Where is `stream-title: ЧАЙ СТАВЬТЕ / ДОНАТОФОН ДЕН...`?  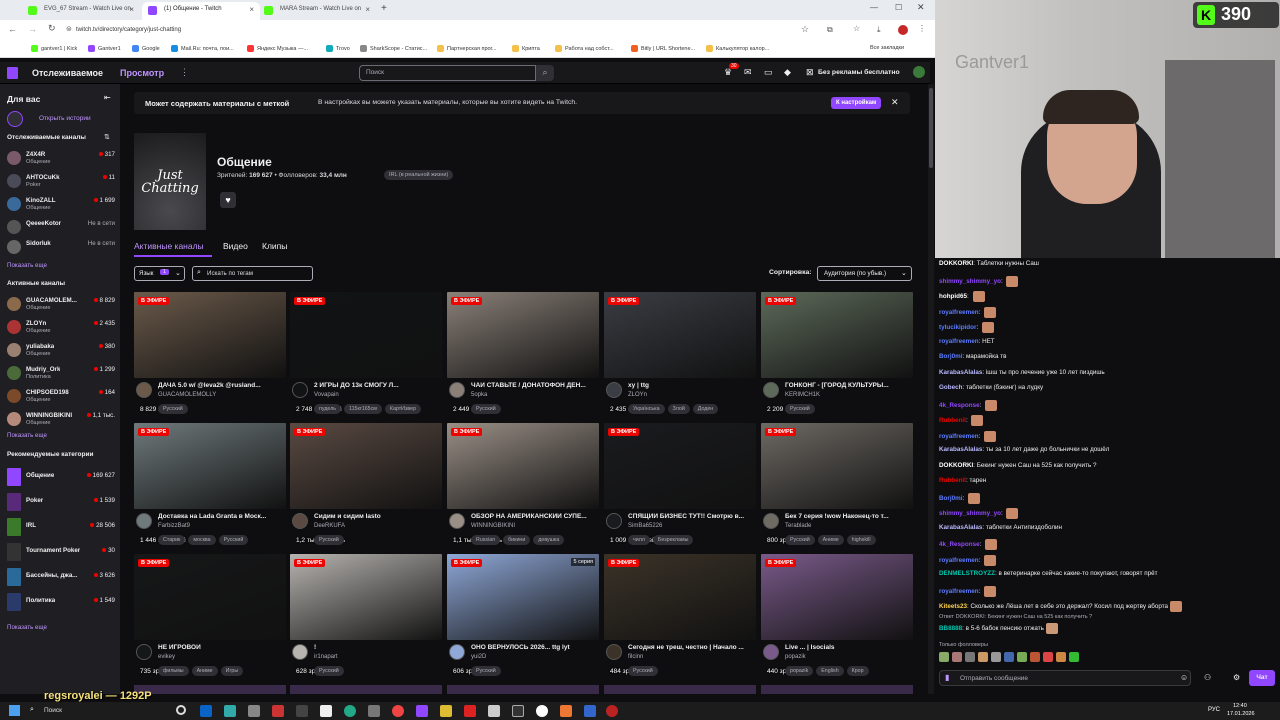
stream-title: ЧАЙ СТАВЬТЕ / ДОНАТОФОН ДЕН... is located at coordinates (535, 385).